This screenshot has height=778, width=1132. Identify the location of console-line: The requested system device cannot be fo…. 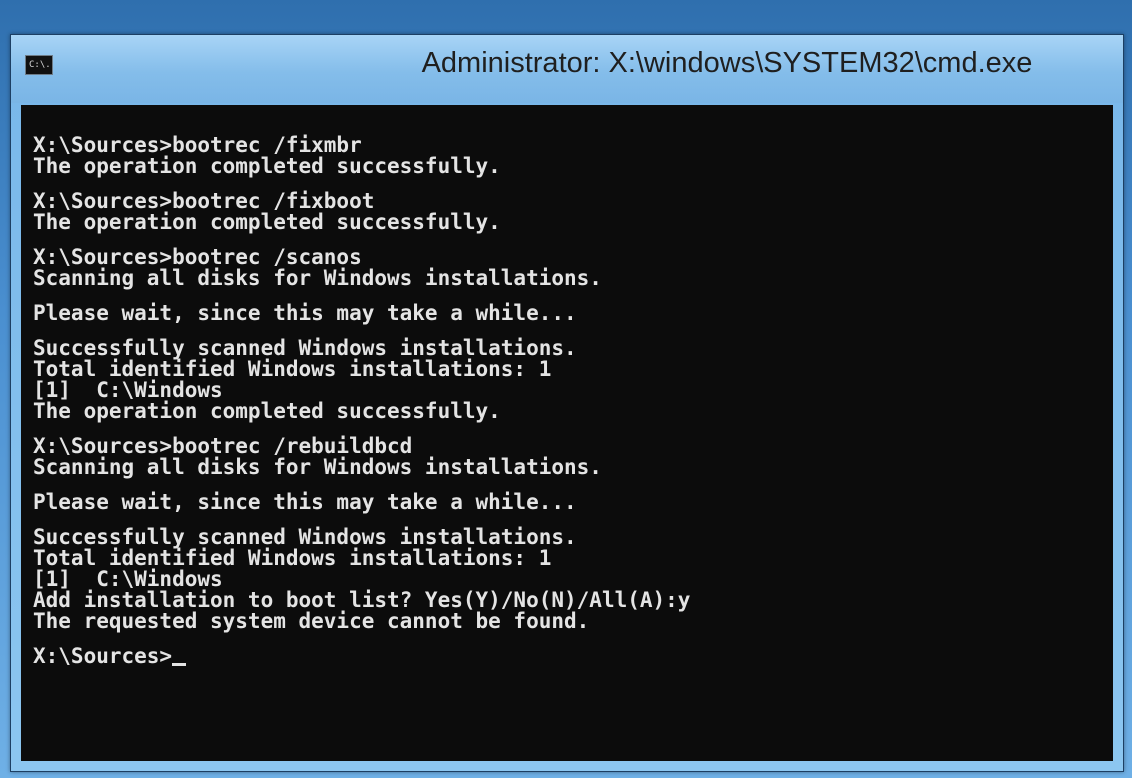
(311, 621).